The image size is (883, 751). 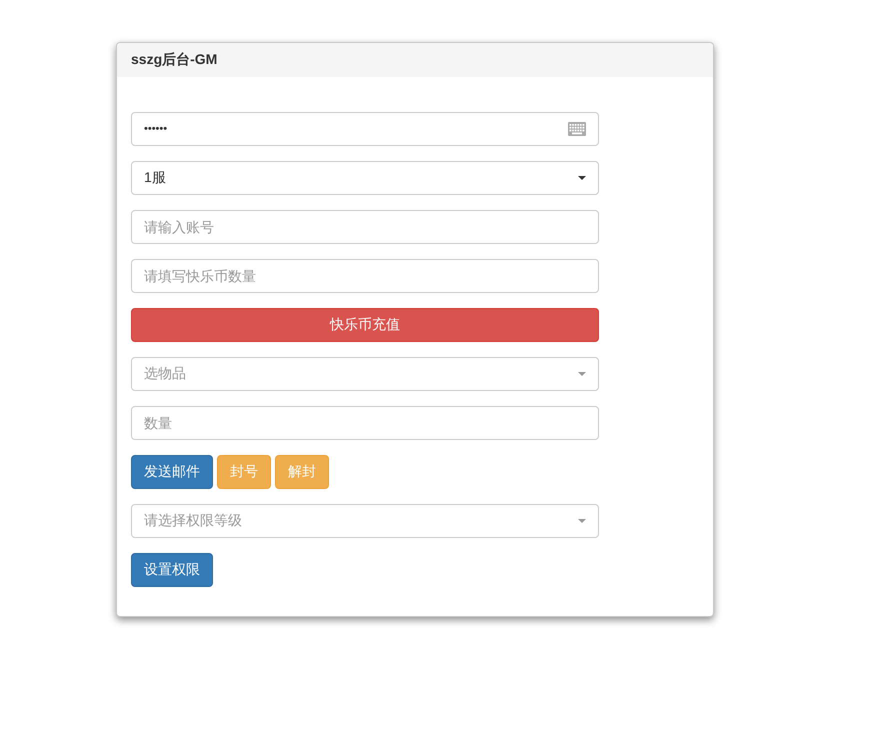 I want to click on input-field: 数量, so click(x=365, y=423).